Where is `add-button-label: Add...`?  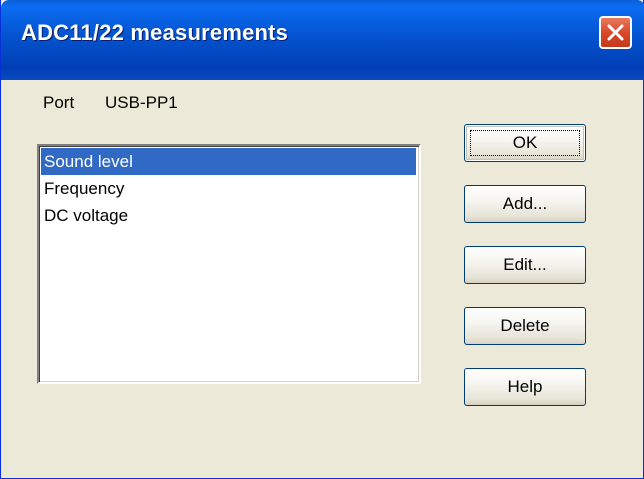 add-button-label: Add... is located at coordinates (525, 203).